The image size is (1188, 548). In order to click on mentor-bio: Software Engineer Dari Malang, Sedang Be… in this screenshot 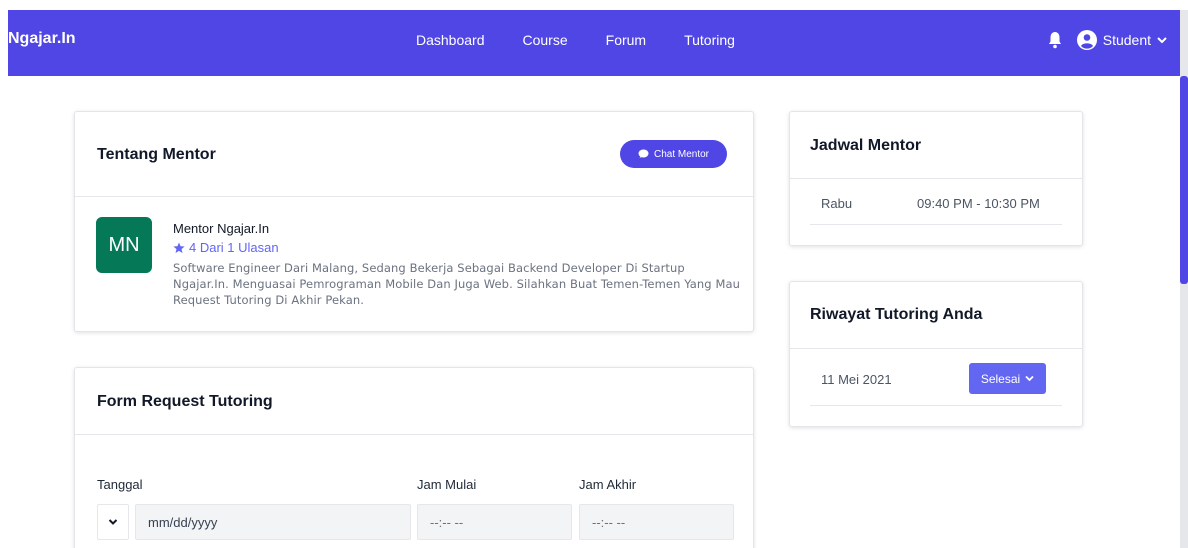, I will do `click(457, 284)`.